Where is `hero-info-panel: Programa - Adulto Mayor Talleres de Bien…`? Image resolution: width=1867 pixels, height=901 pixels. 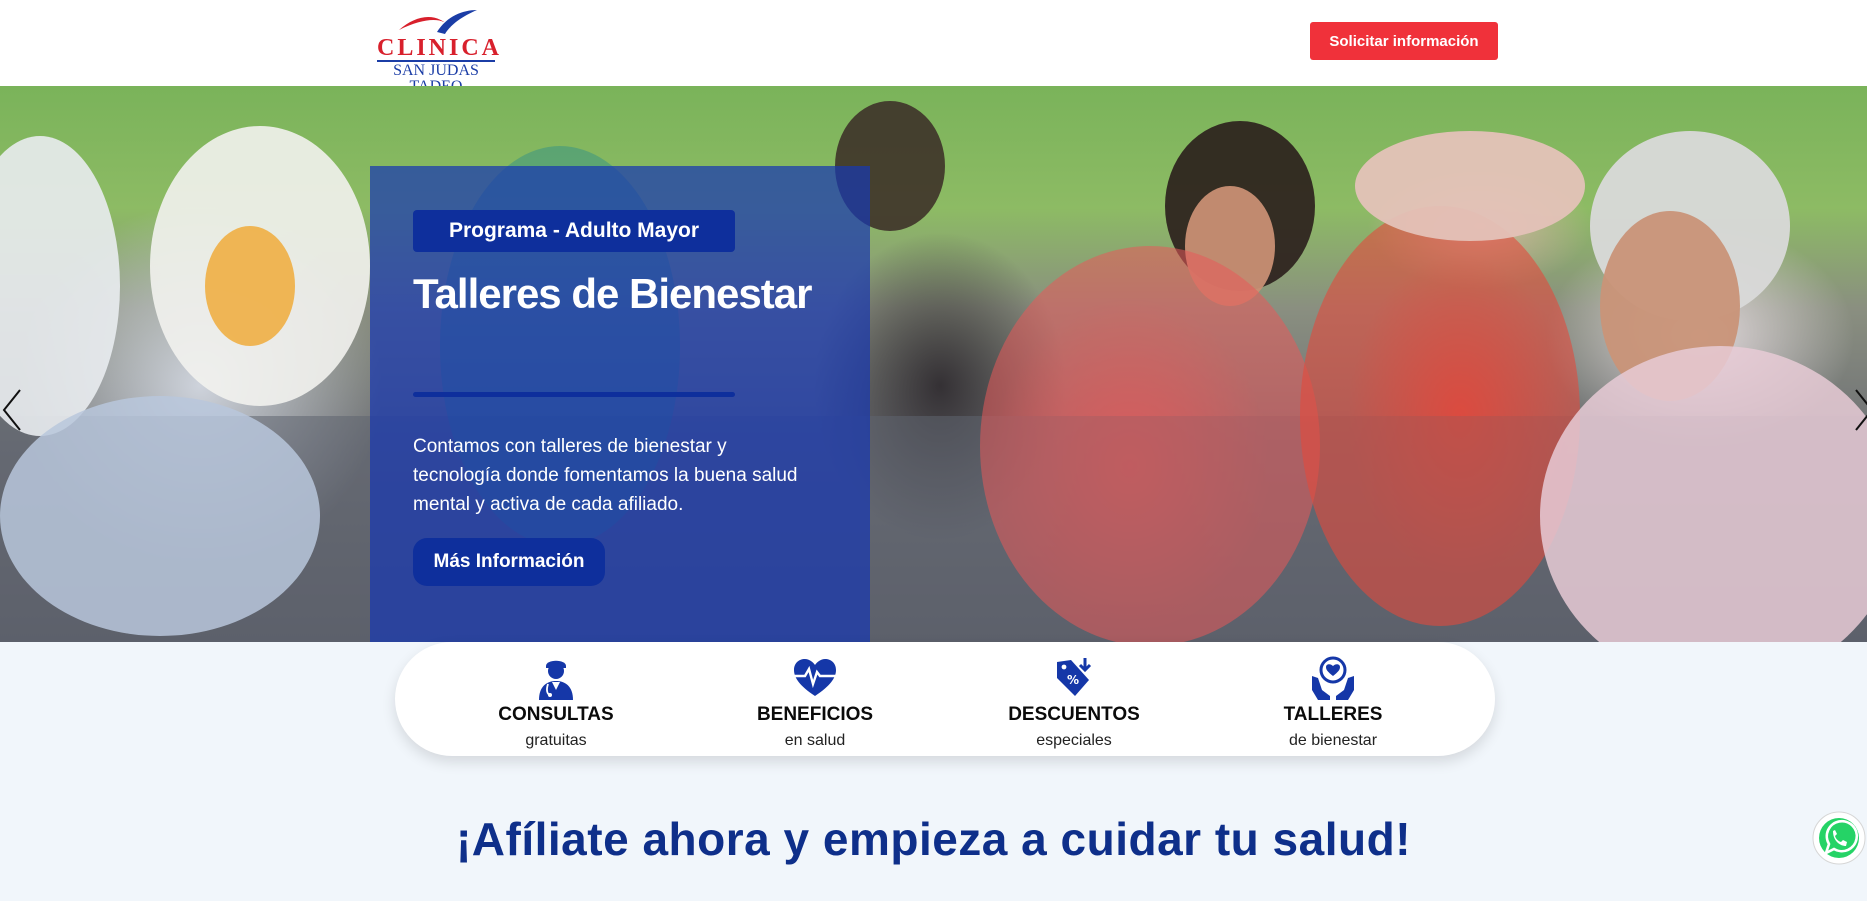 hero-info-panel: Programa - Adulto Mayor Talleres de Bien… is located at coordinates (620, 404).